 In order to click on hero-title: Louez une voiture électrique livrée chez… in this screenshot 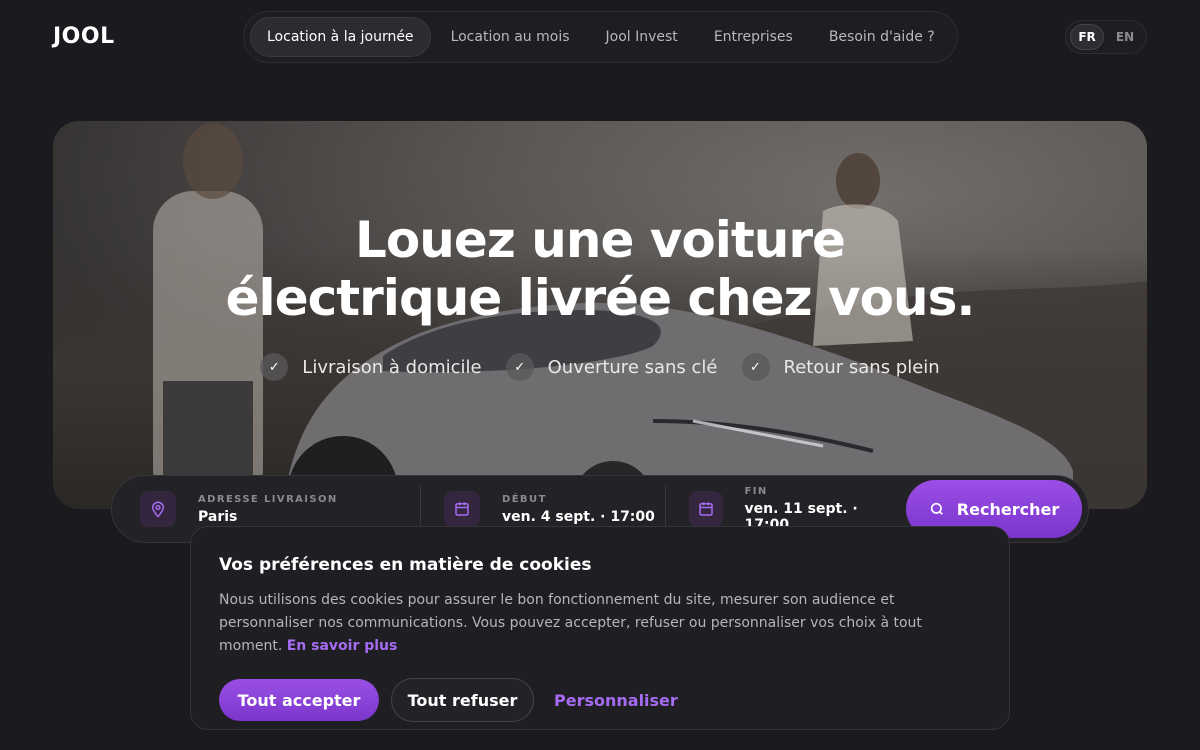, I will do `click(600, 269)`.